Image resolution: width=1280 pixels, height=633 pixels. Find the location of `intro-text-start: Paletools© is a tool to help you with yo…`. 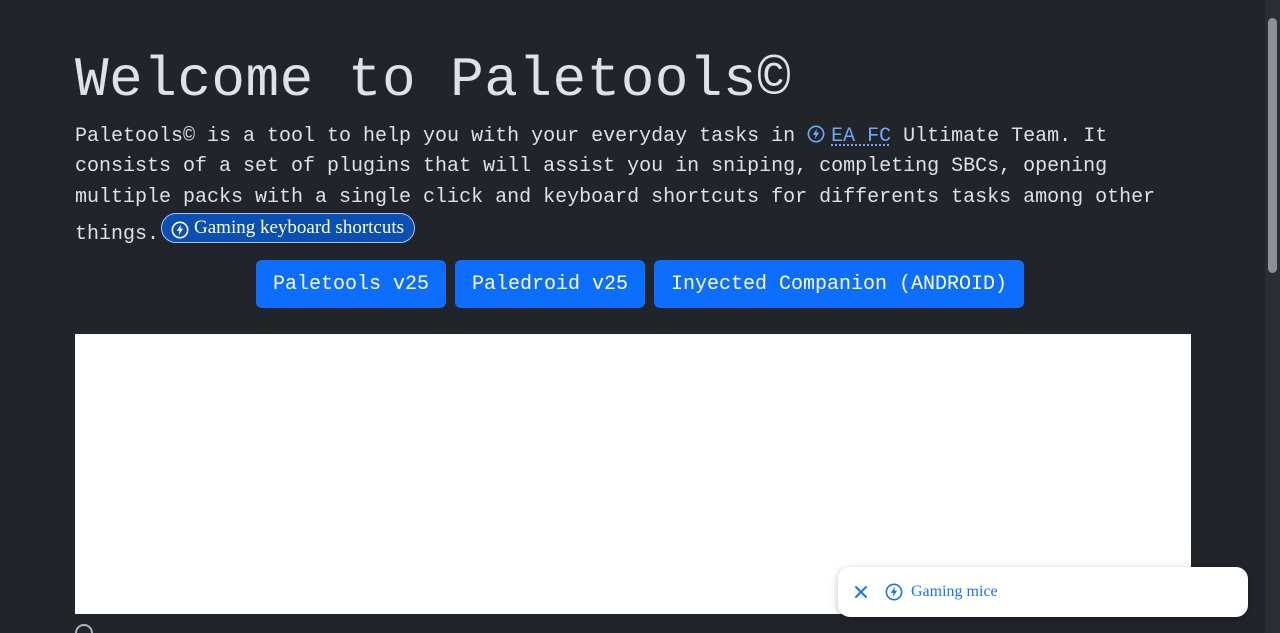

intro-text-start: Paletools© is a tool to help you with yo… is located at coordinates (435, 136).